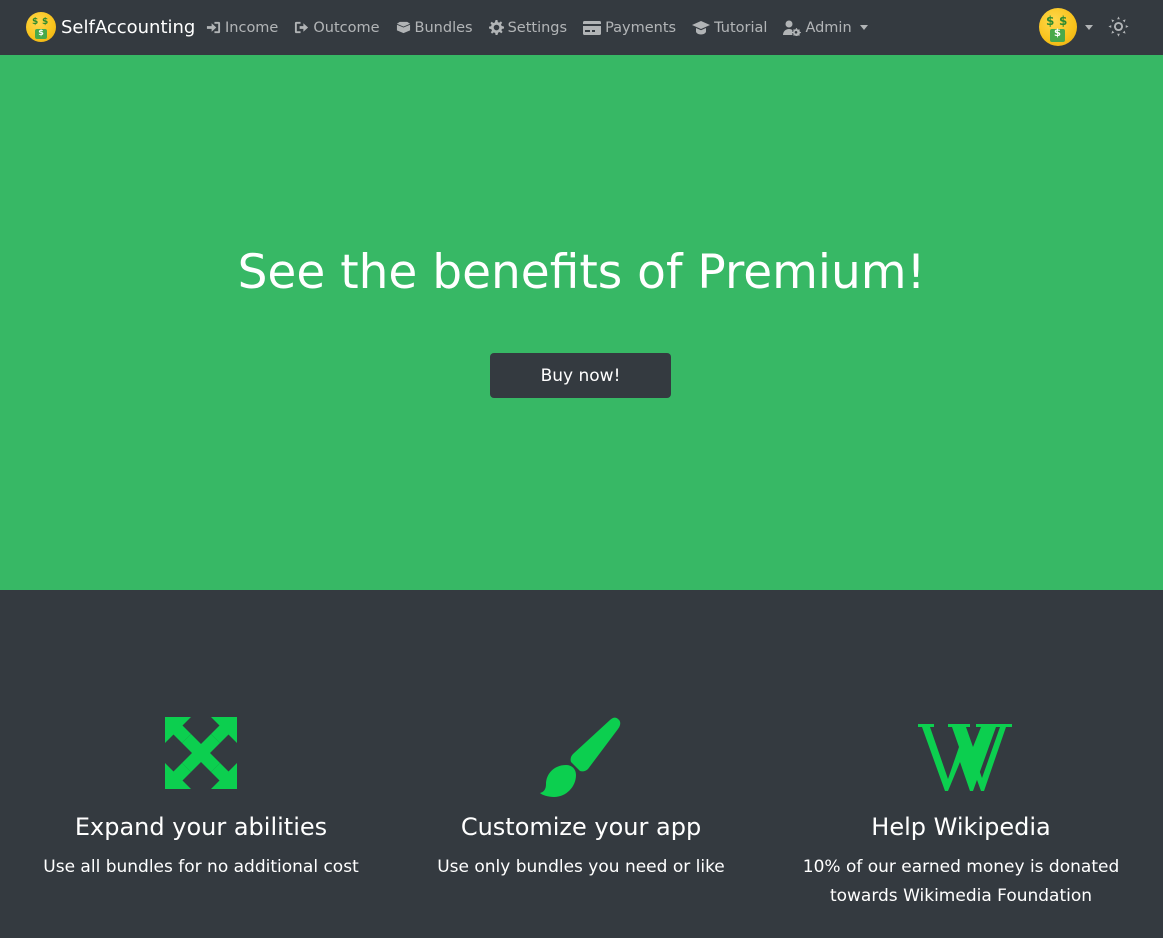 The image size is (1163, 938). What do you see at coordinates (961, 757) in the screenshot?
I see `wikipedia-icon` at bounding box center [961, 757].